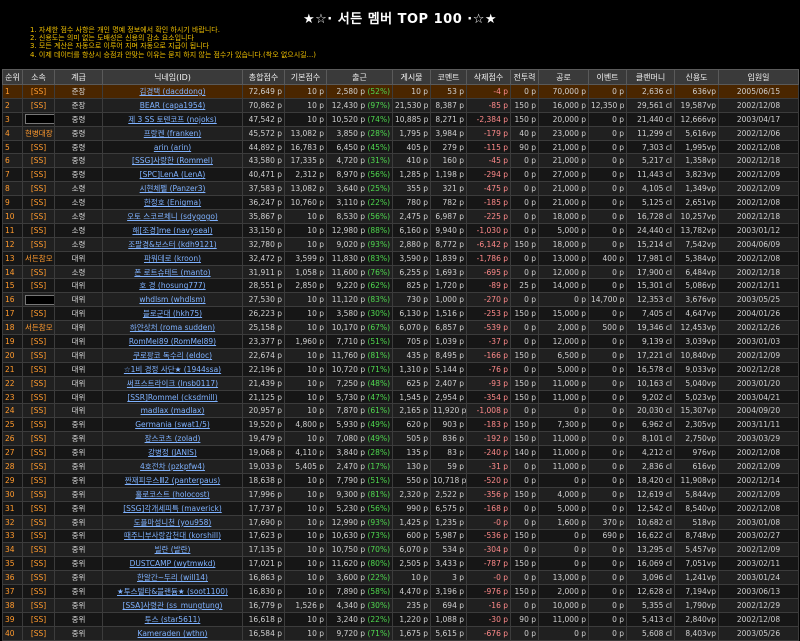  What do you see at coordinates (172, 105) in the screenshot?
I see `nickname-link: BEAR (capa1954)` at bounding box center [172, 105].